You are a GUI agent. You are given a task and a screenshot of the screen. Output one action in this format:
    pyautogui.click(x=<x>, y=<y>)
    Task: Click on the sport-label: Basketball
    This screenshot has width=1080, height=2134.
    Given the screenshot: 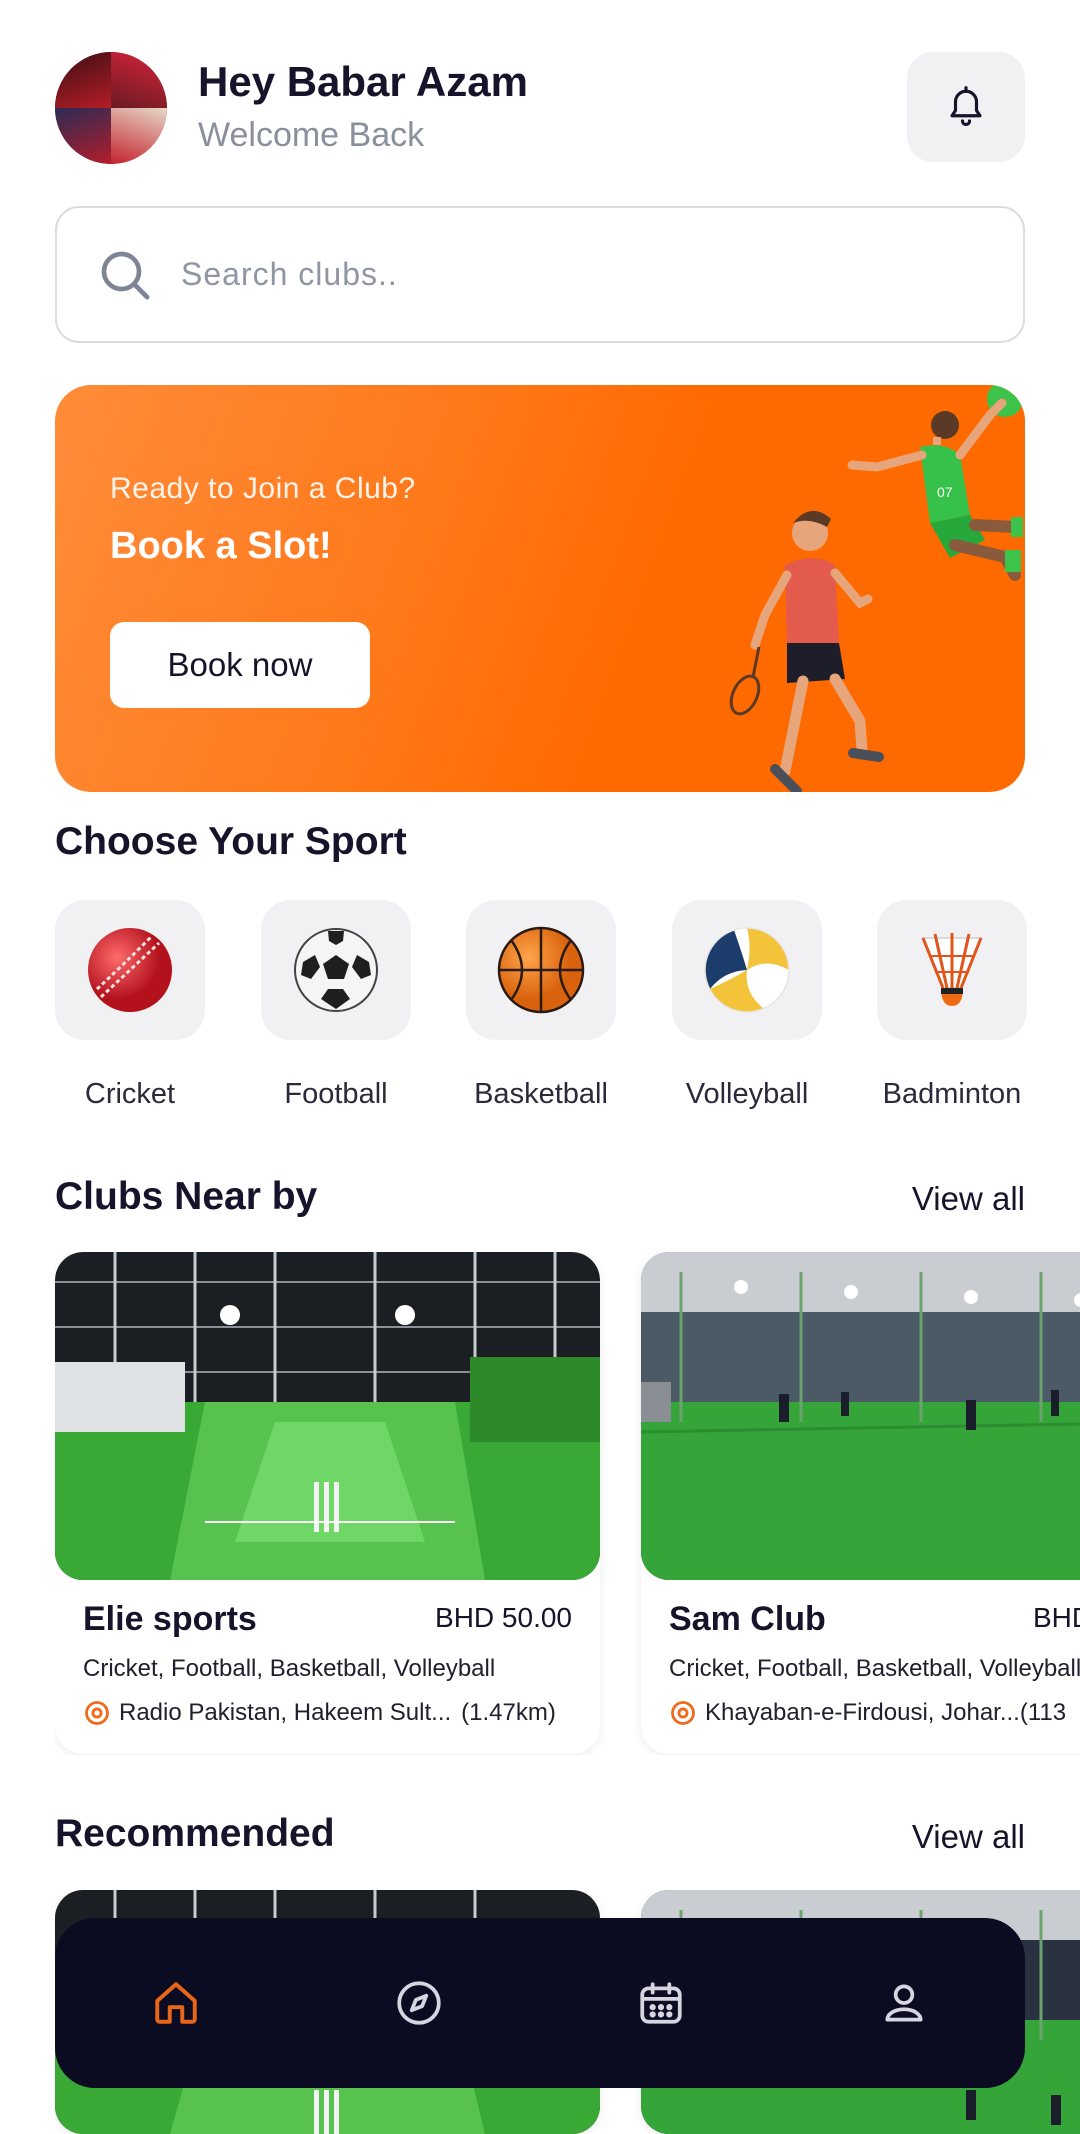 What is the action you would take?
    pyautogui.click(x=541, y=1094)
    